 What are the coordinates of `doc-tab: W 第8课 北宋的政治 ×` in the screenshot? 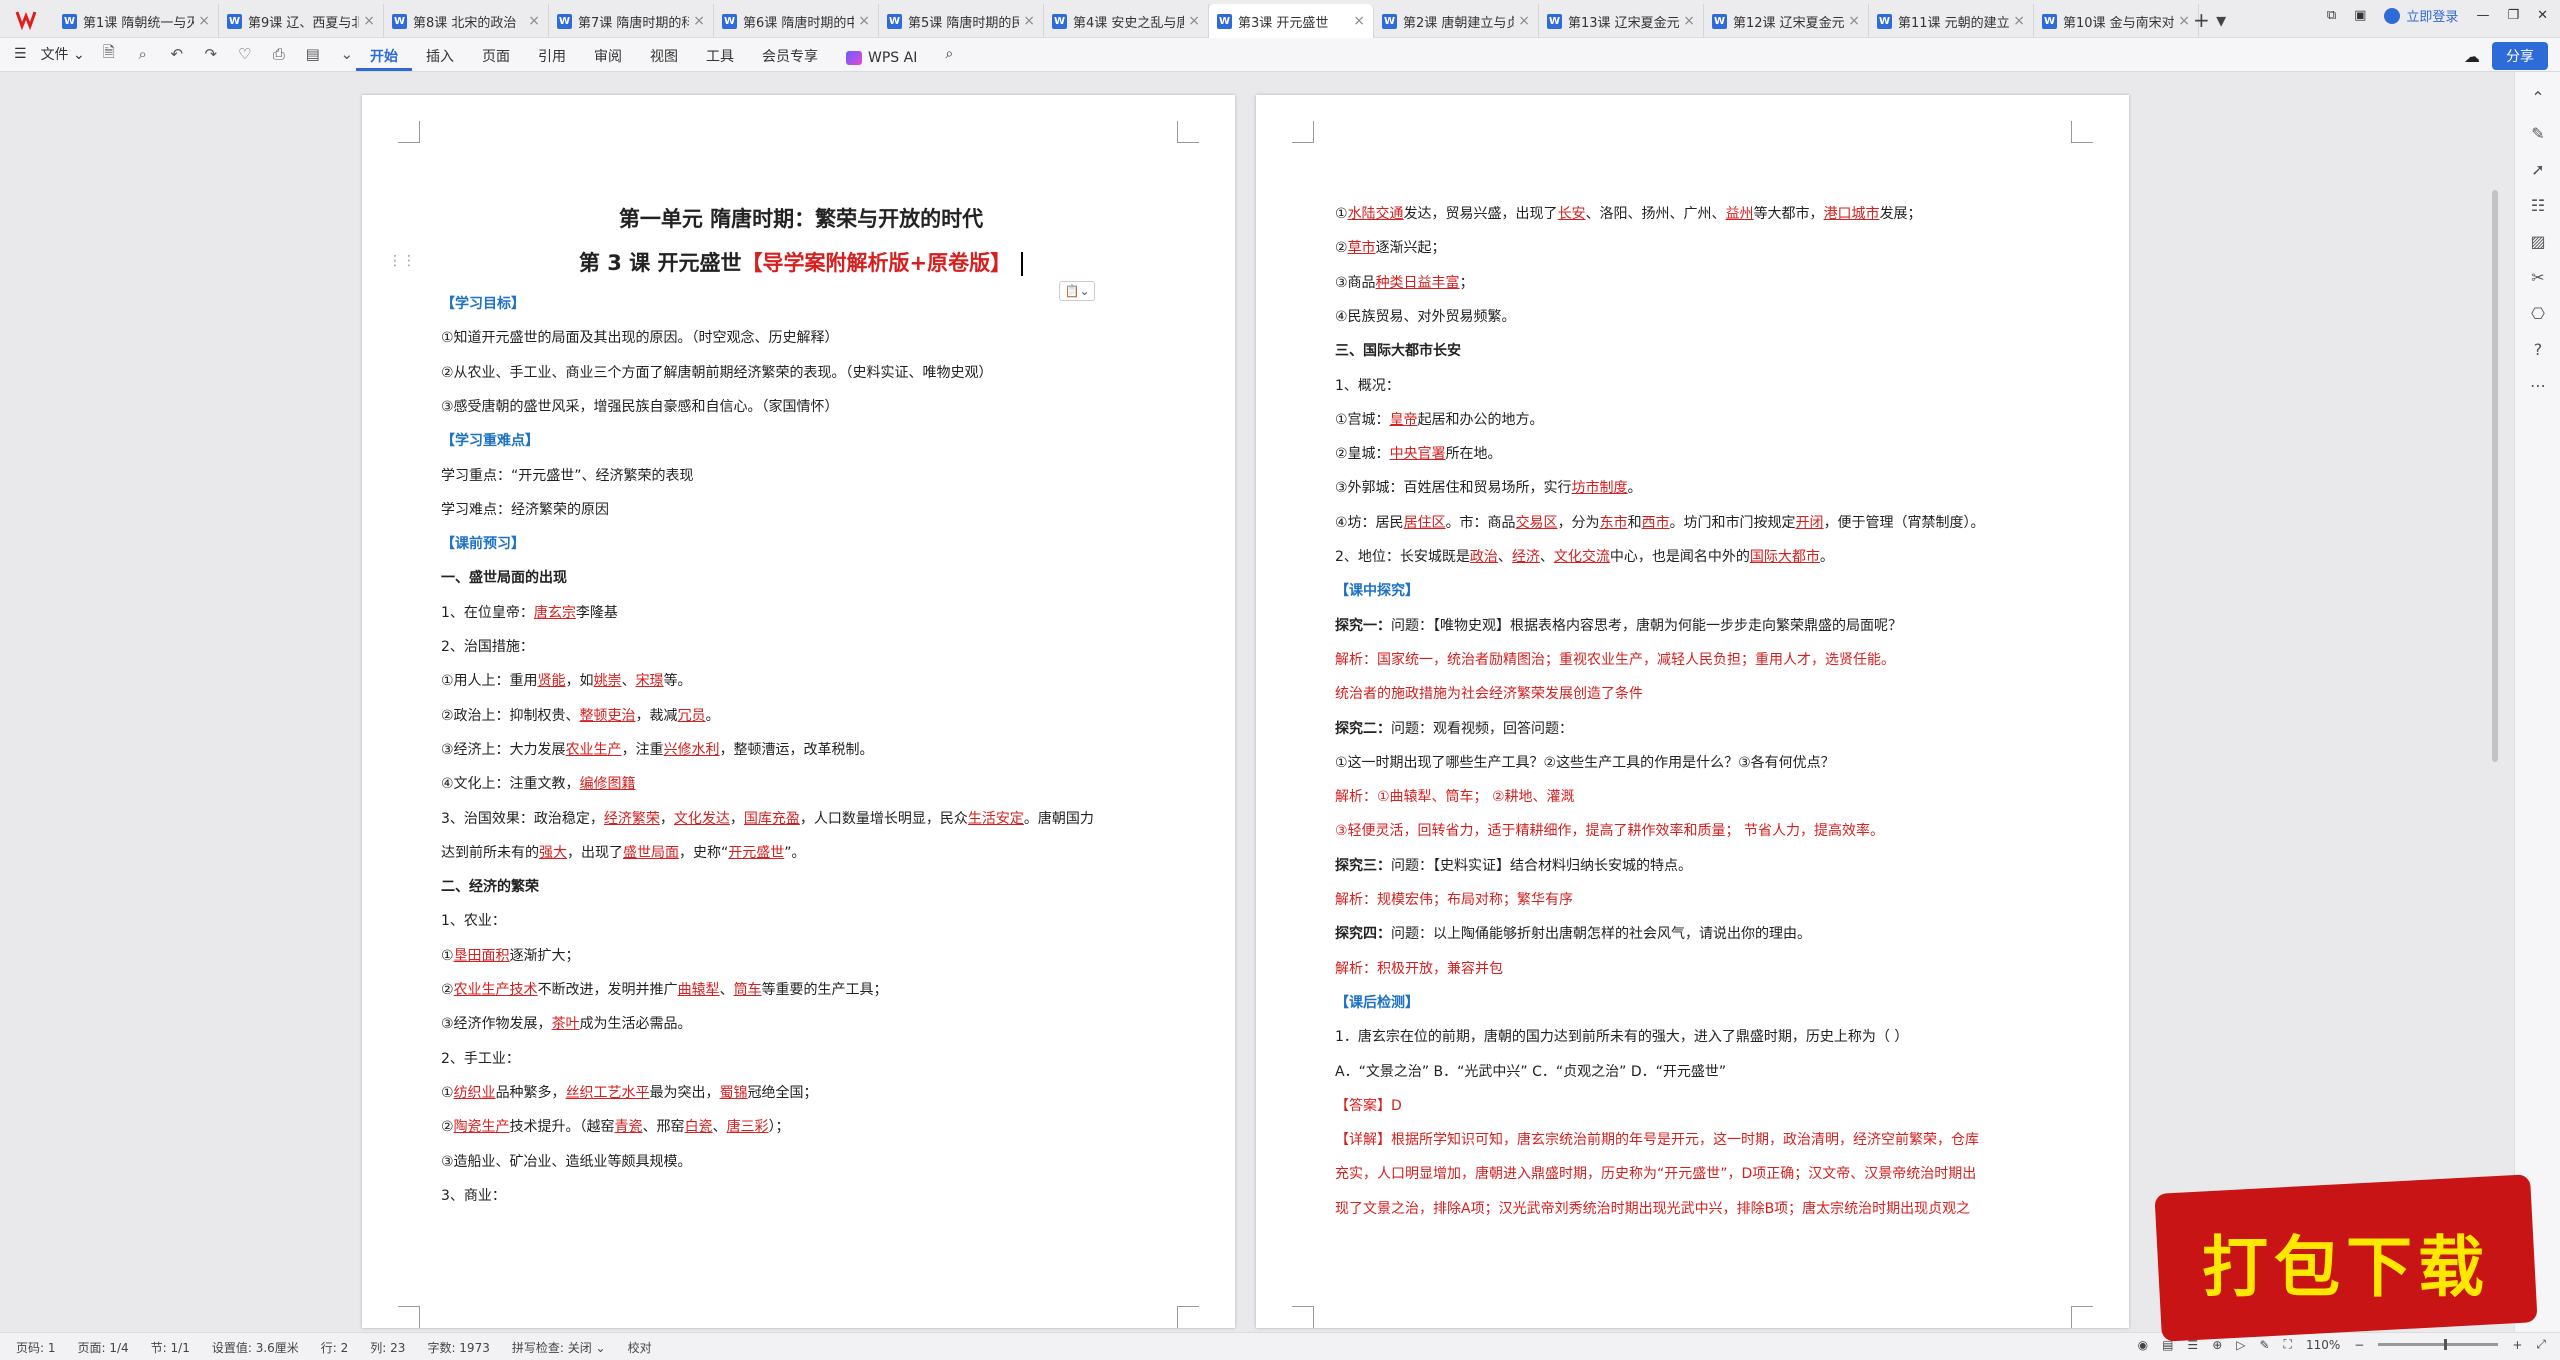 It's located at (466, 21).